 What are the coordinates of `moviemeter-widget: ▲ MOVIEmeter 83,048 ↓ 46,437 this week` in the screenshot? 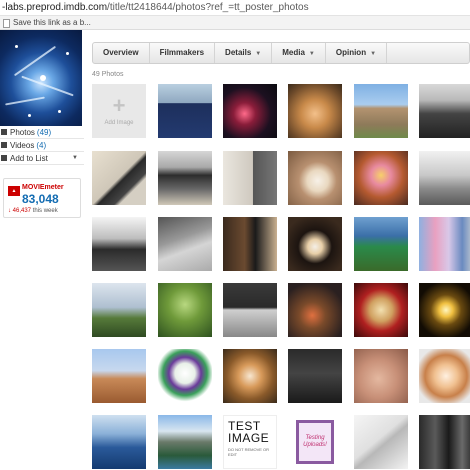 It's located at (42, 198).